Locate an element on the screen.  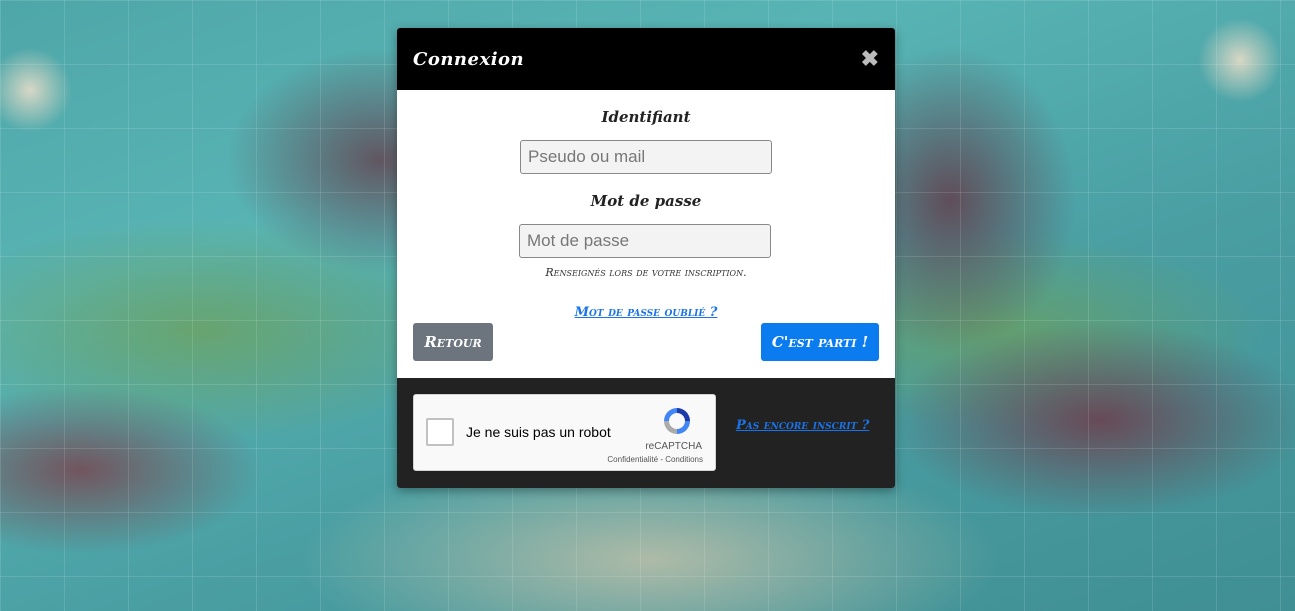
identifier-input is located at coordinates (646, 157).